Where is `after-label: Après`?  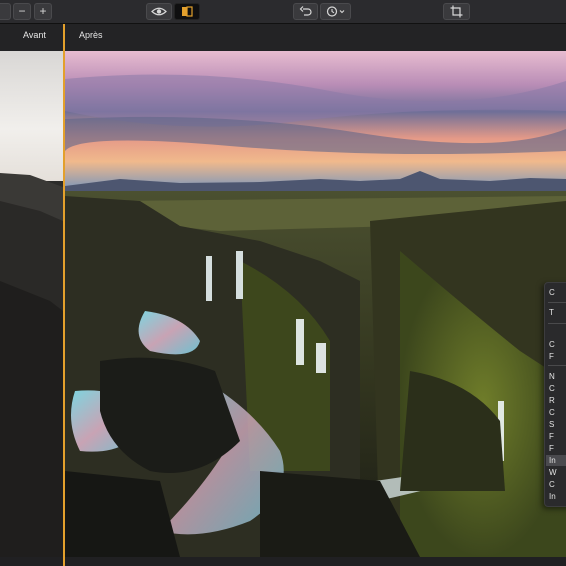 after-label: Après is located at coordinates (91, 35).